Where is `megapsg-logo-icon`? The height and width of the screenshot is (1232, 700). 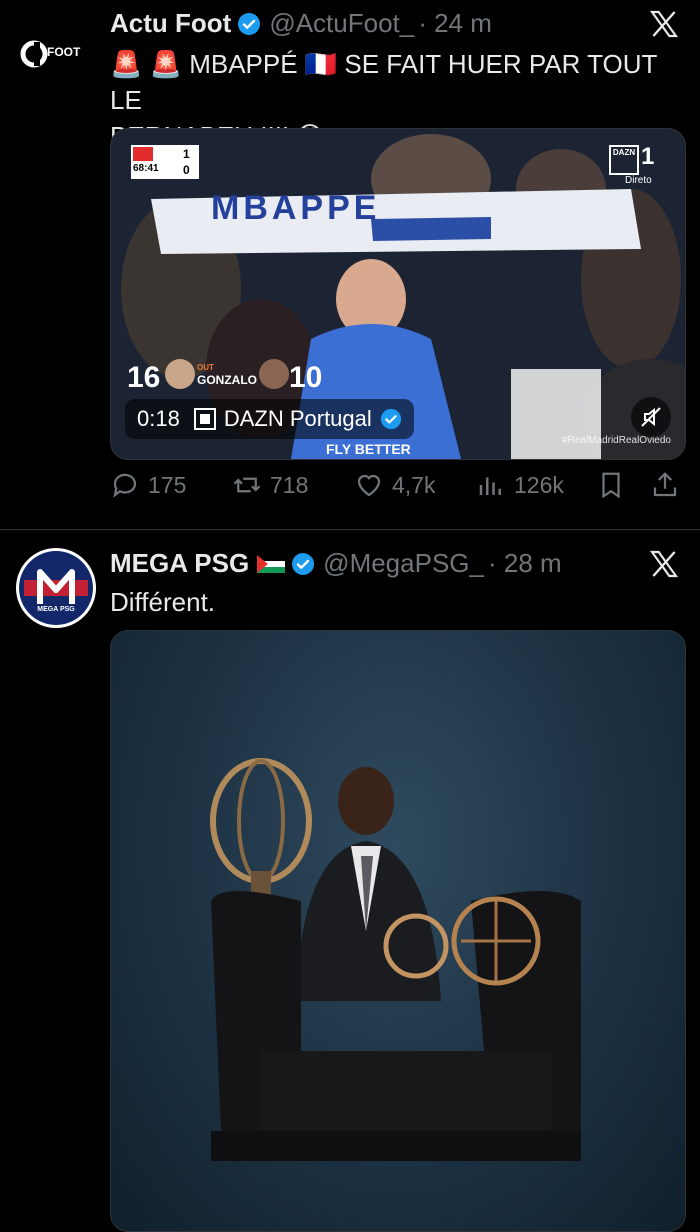 megapsg-logo-icon is located at coordinates (56, 588).